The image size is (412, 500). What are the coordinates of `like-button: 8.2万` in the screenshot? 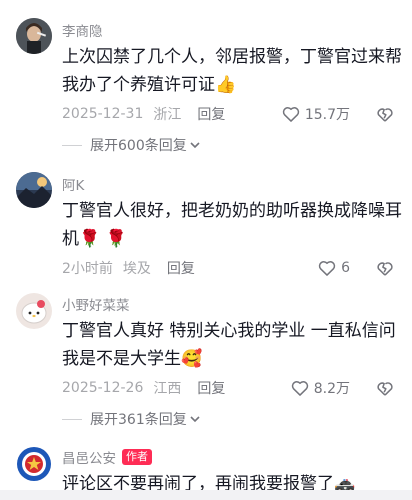 It's located at (320, 388).